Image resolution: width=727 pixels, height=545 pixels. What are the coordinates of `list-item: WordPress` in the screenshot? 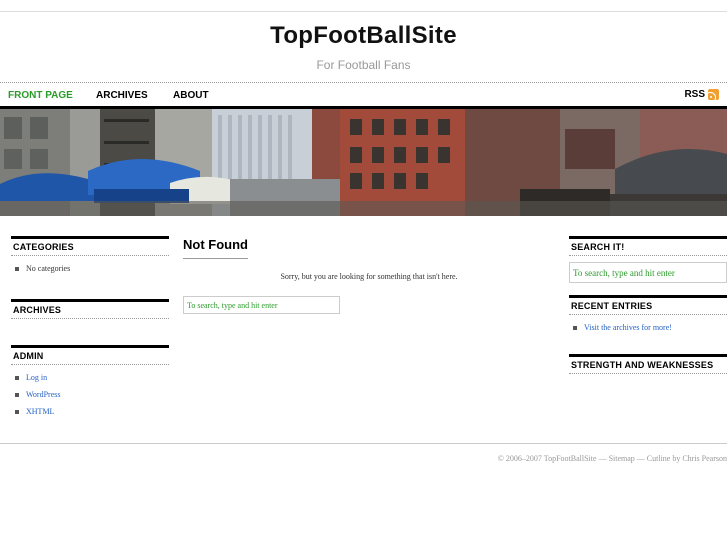 It's located at (90, 394).